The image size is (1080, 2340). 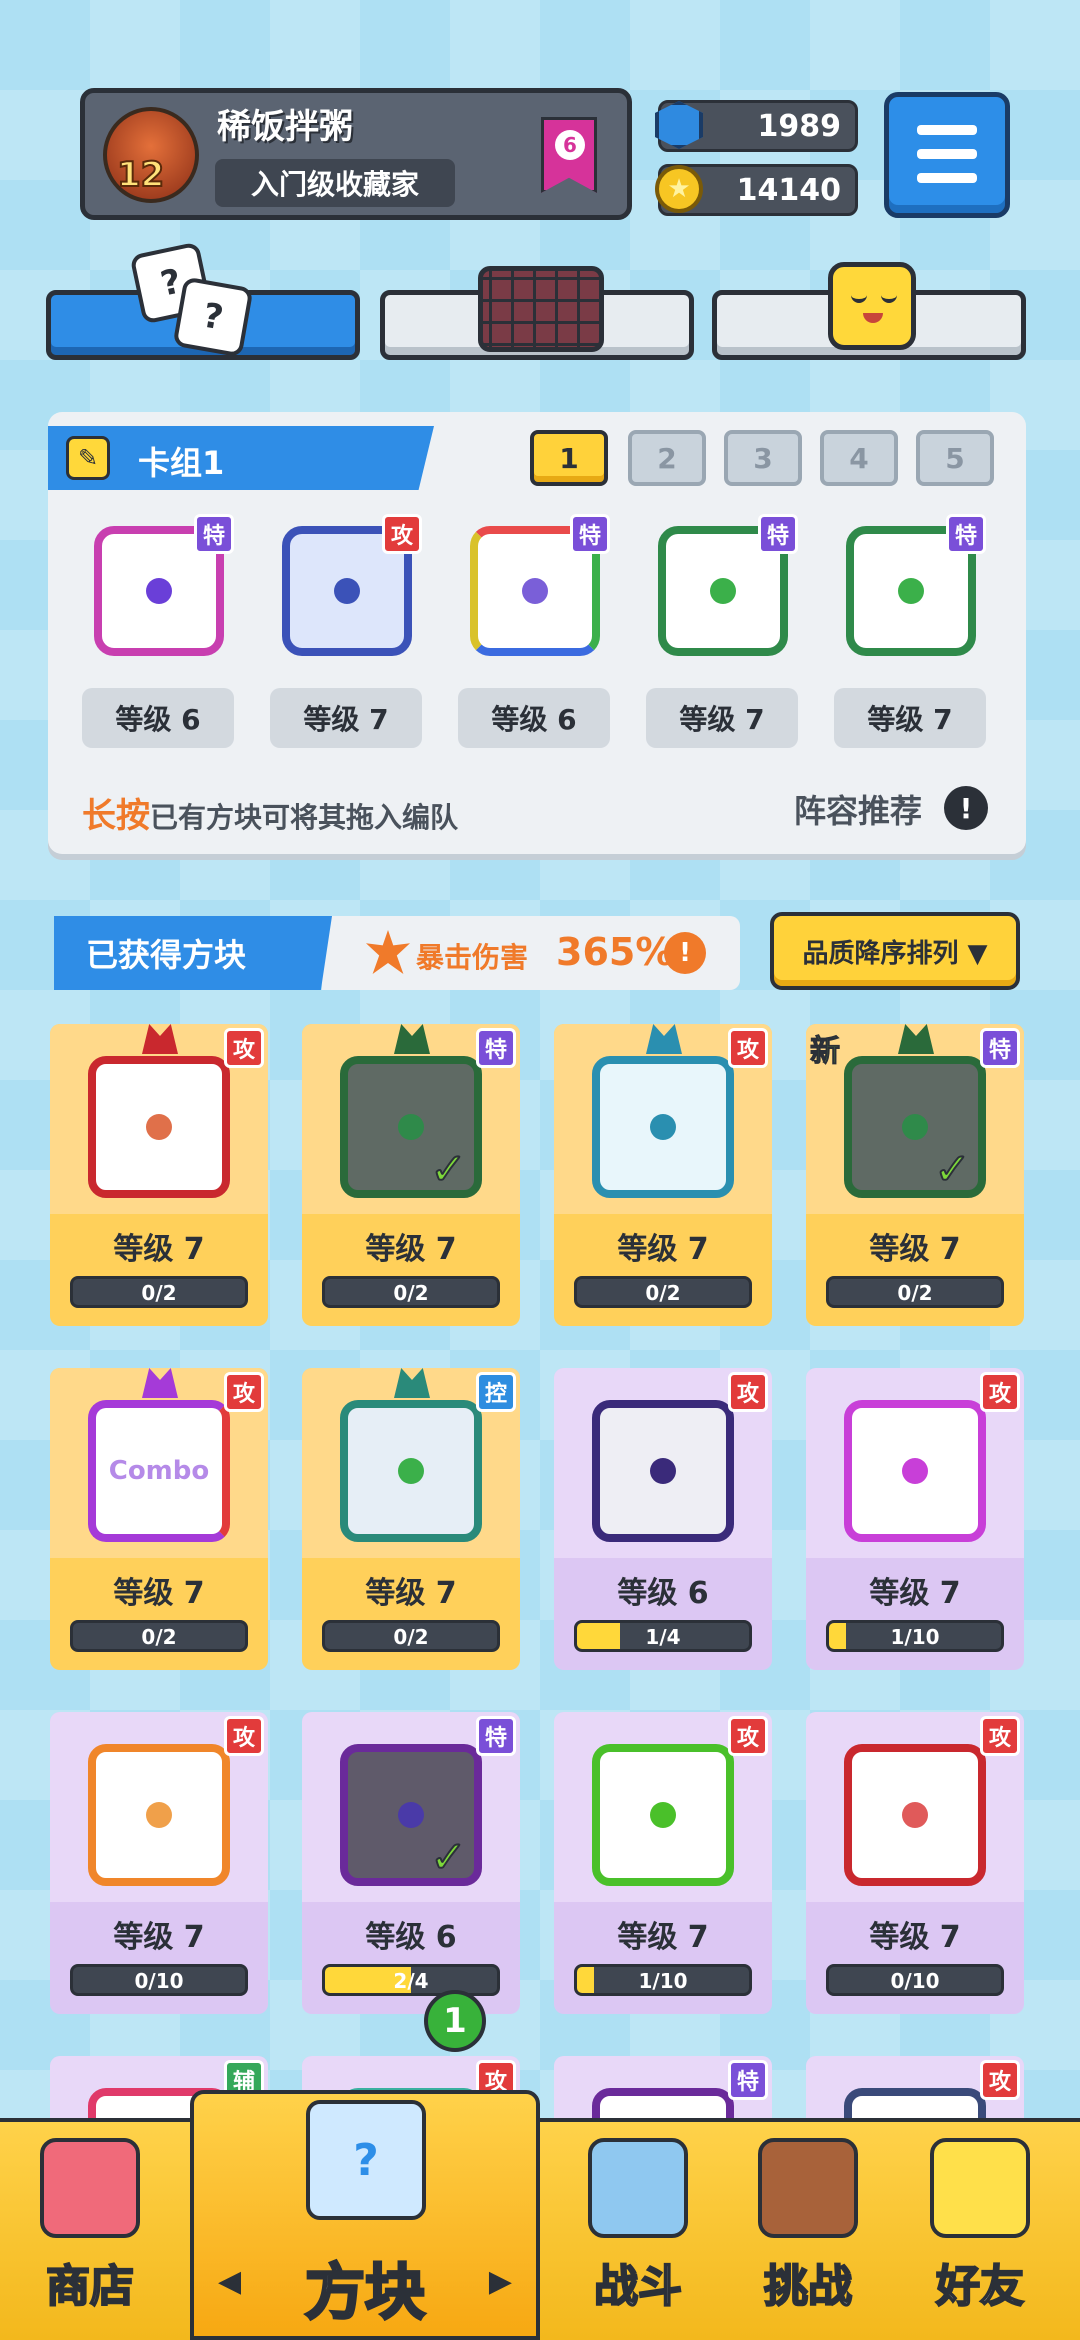 I want to click on nav-battle: 战斗, so click(x=638, y=2229).